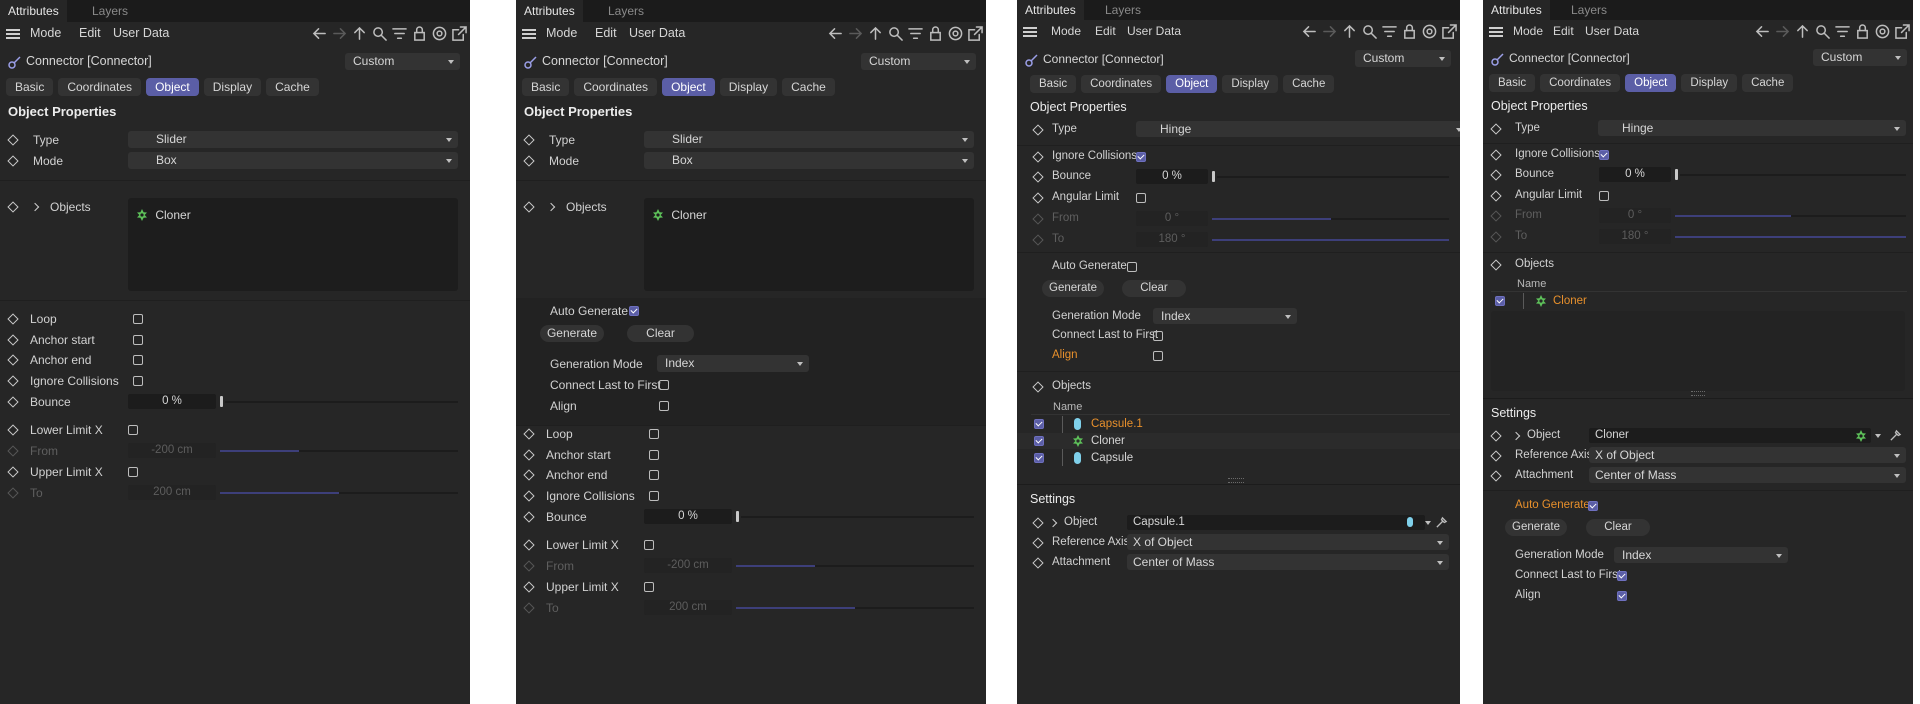 This screenshot has height=704, width=1920. What do you see at coordinates (835, 33) in the screenshot?
I see `back-arrow-icon` at bounding box center [835, 33].